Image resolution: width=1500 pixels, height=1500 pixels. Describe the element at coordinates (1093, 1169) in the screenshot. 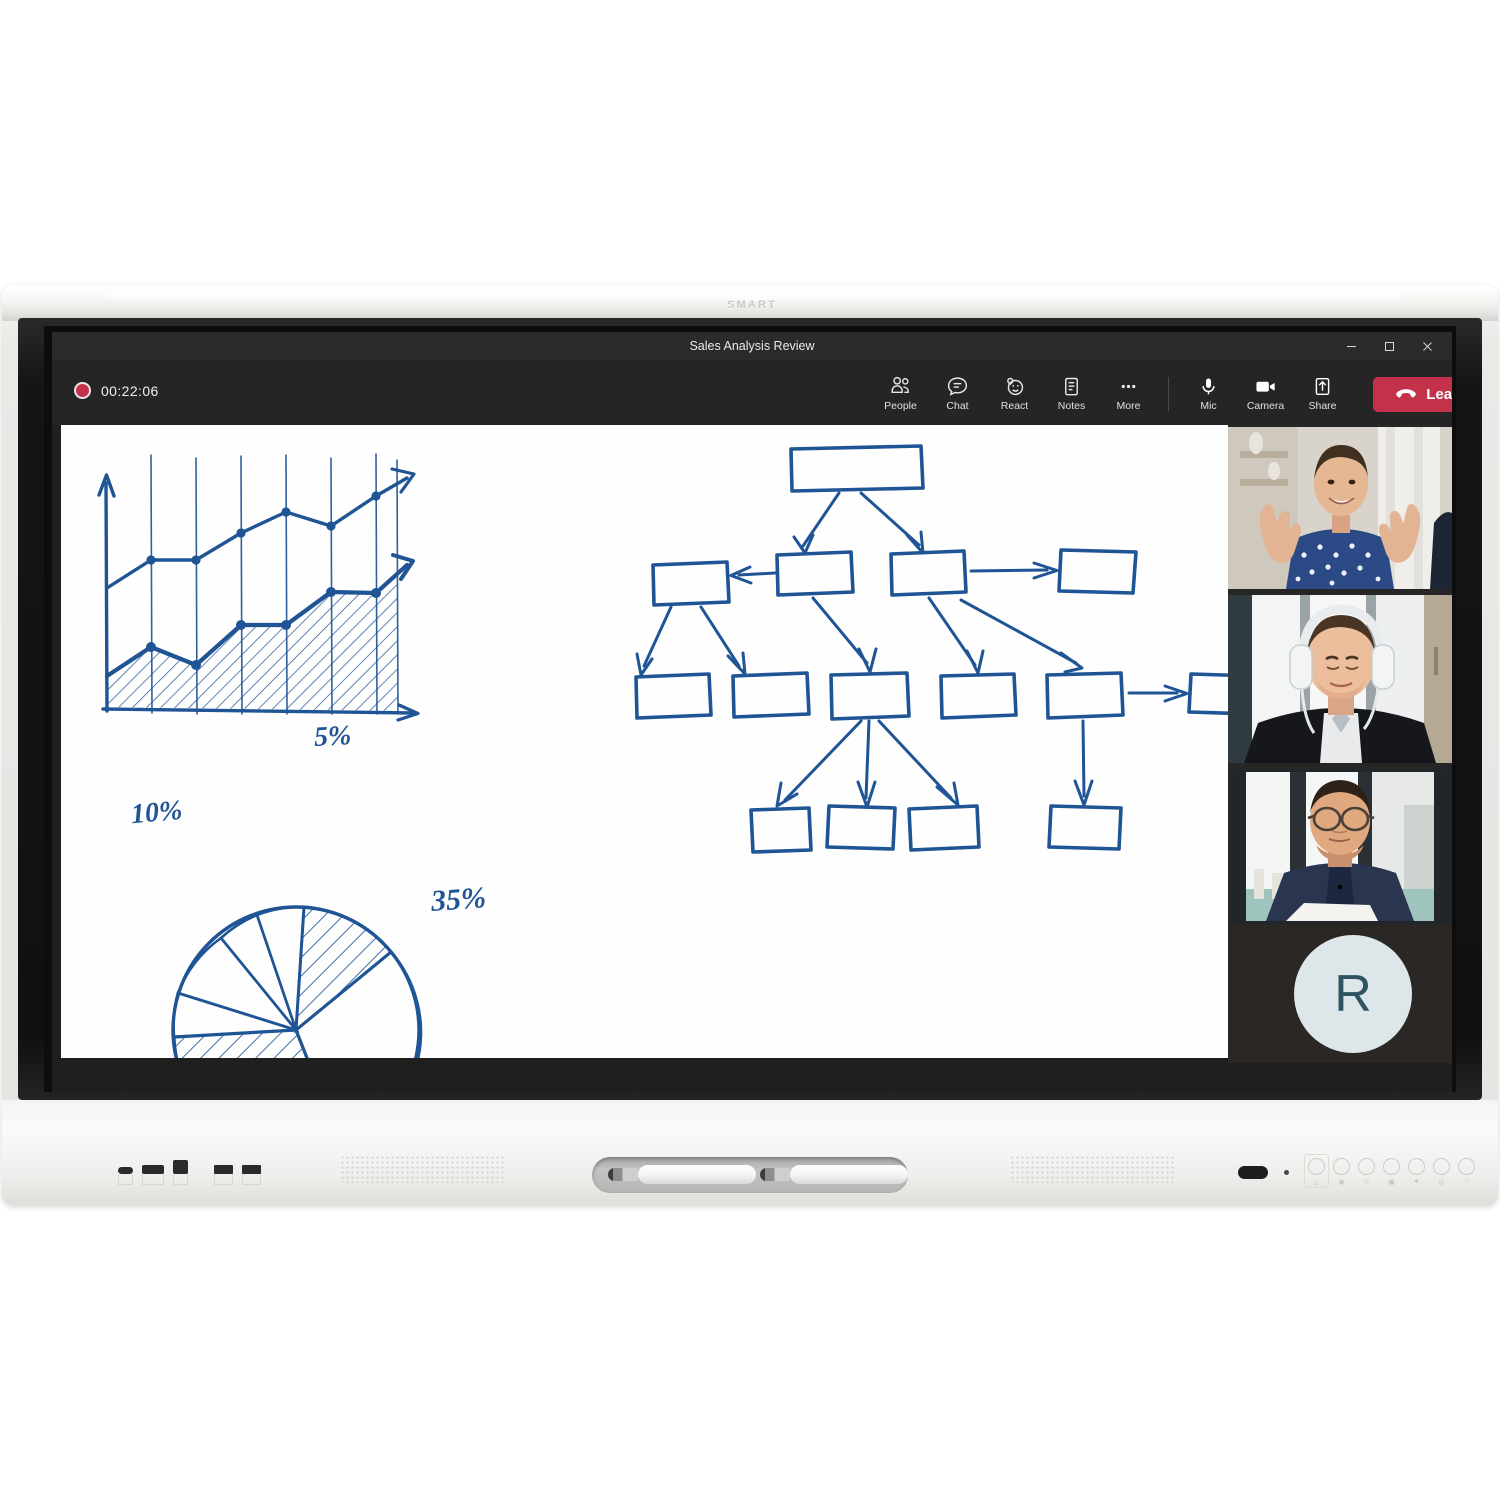

I see `speaker-grille-right` at that location.